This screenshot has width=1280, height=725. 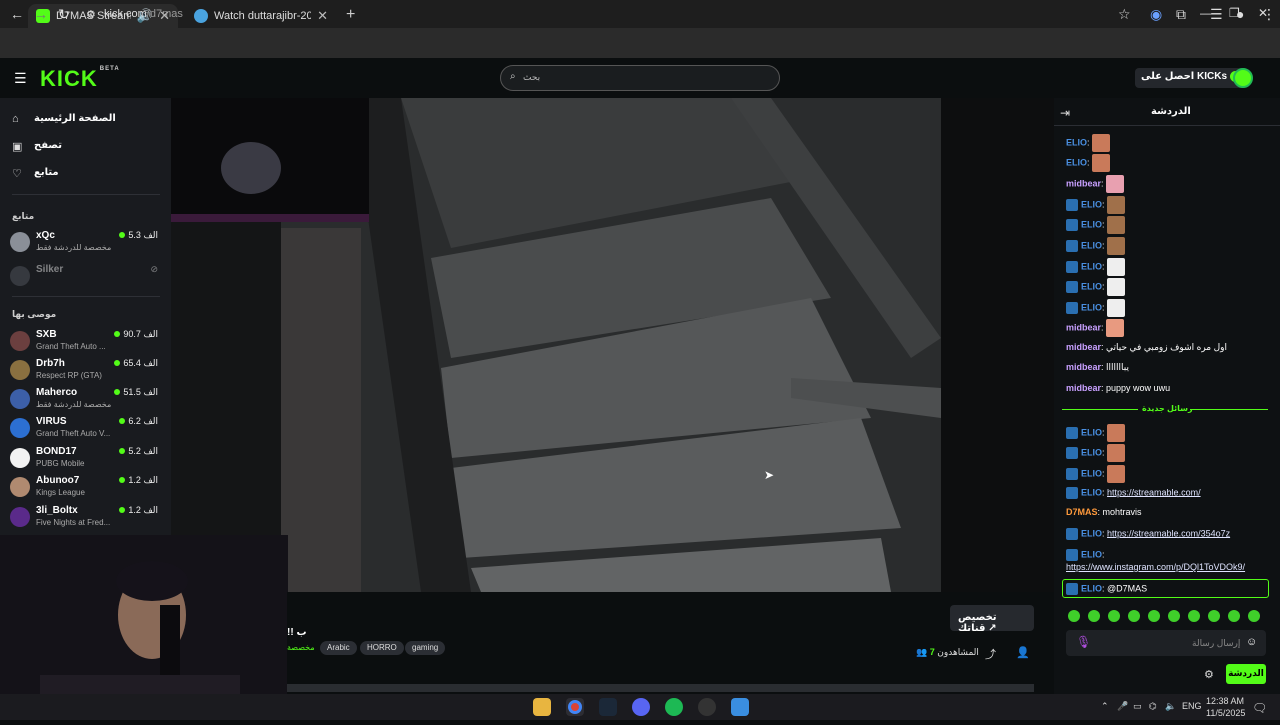 I want to click on sidebar-channel-virus: VIRUS Grand Theft Auto V... 6.2 الف, so click(x=86, y=429).